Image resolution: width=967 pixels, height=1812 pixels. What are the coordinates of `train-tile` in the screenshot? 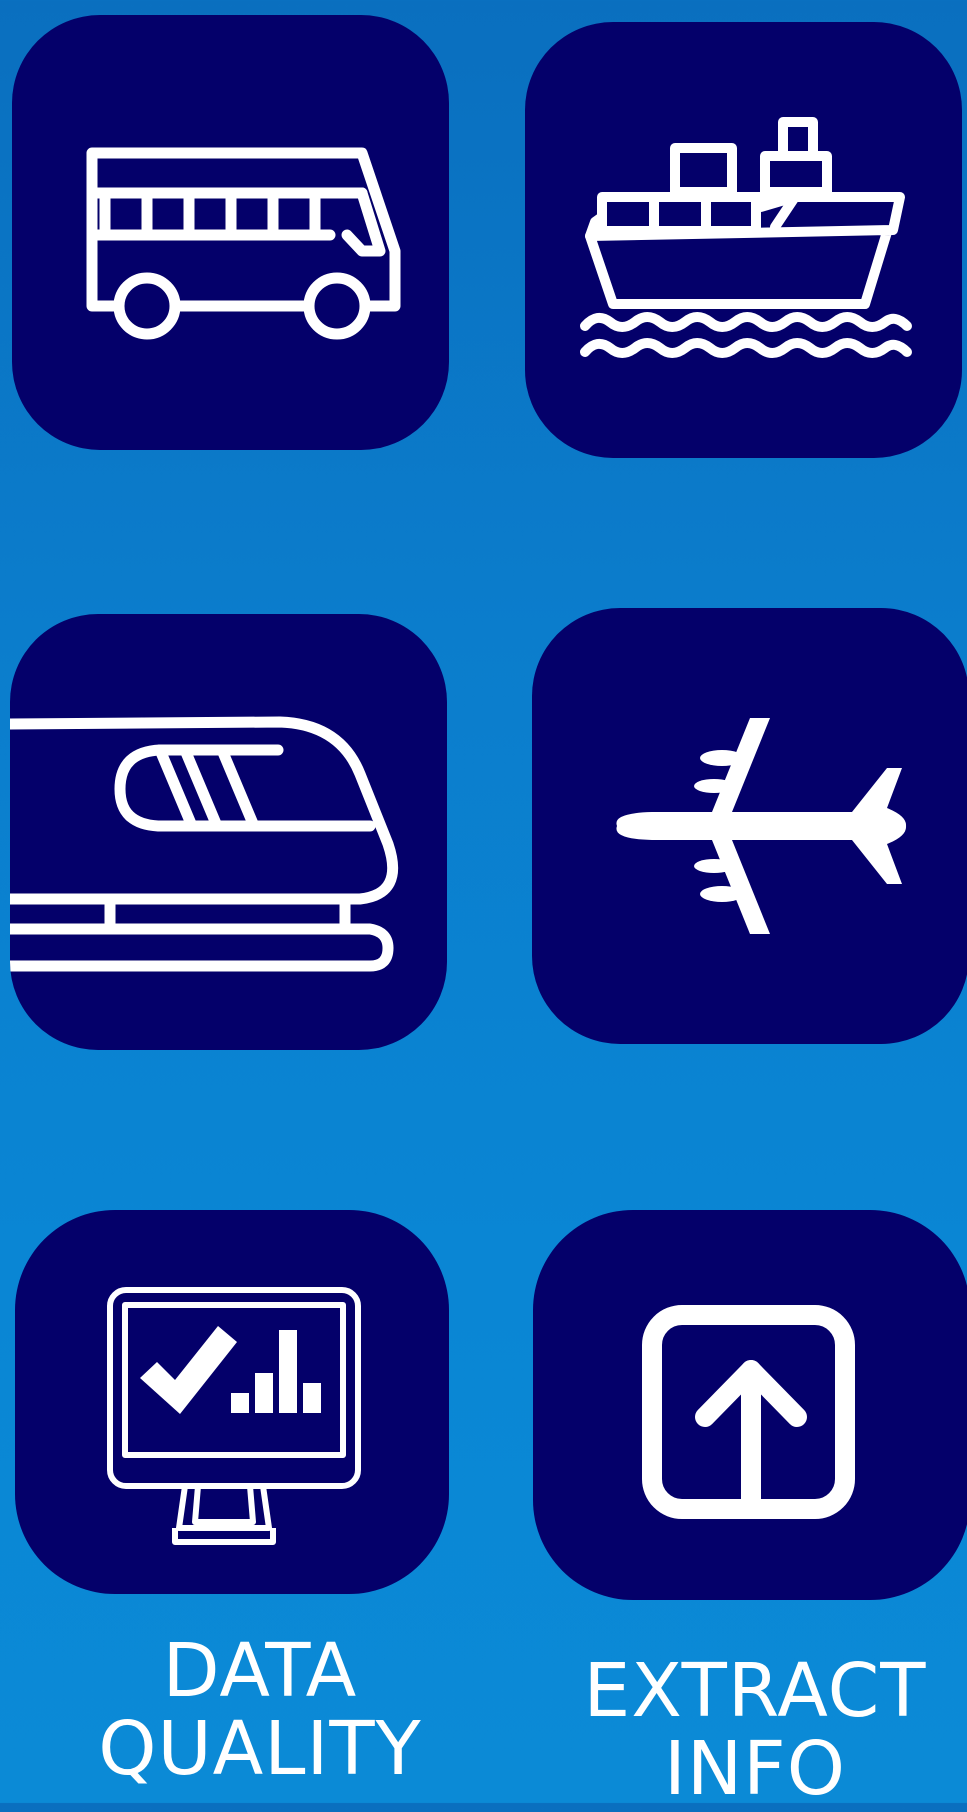 It's located at (228, 832).